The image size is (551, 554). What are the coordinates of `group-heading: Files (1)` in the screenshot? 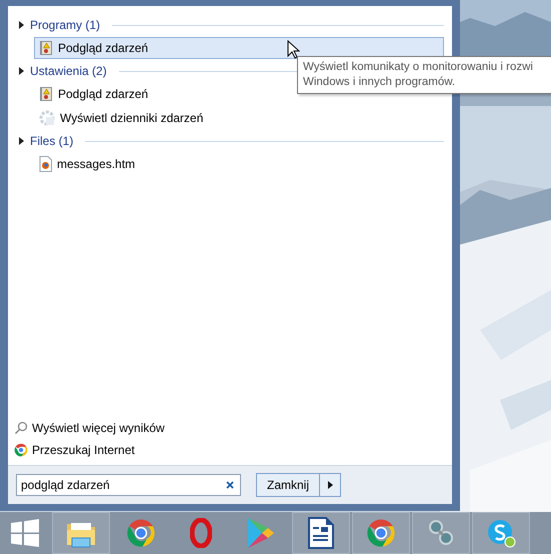 It's located at (52, 141).